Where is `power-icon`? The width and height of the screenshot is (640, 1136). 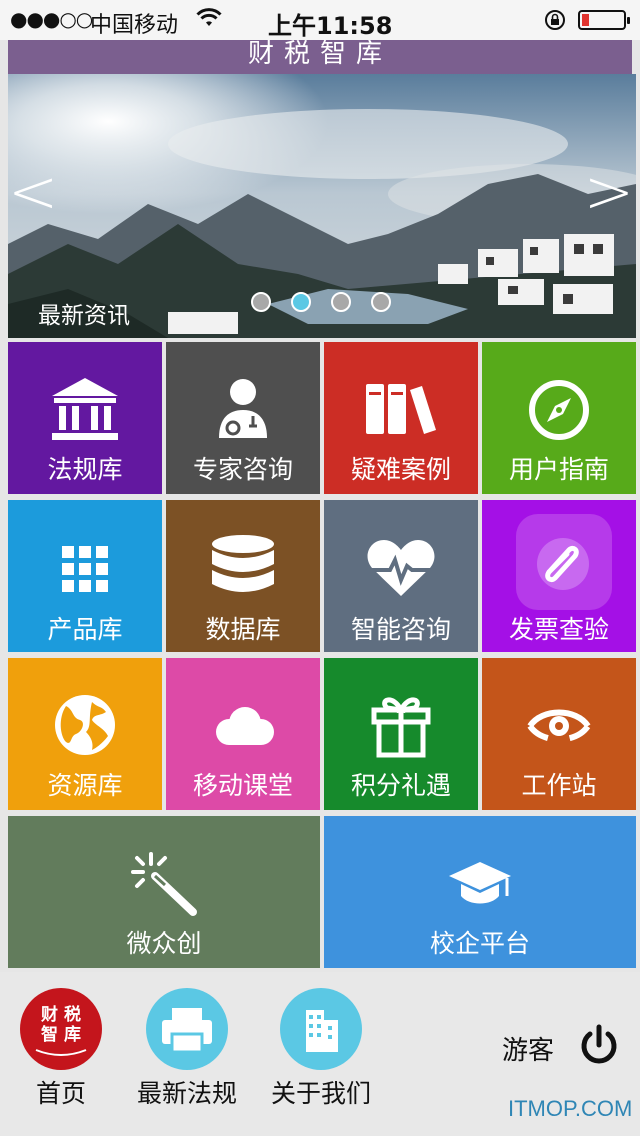
power-icon is located at coordinates (599, 1047).